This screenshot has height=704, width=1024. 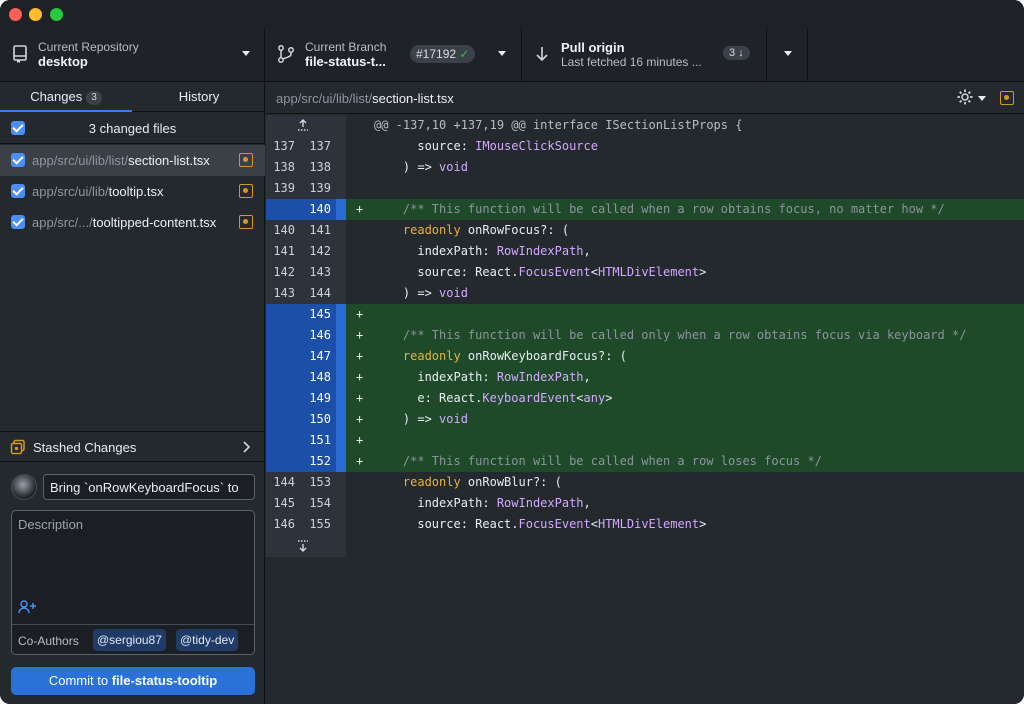 I want to click on old-line-number: 139, so click(x=283, y=188).